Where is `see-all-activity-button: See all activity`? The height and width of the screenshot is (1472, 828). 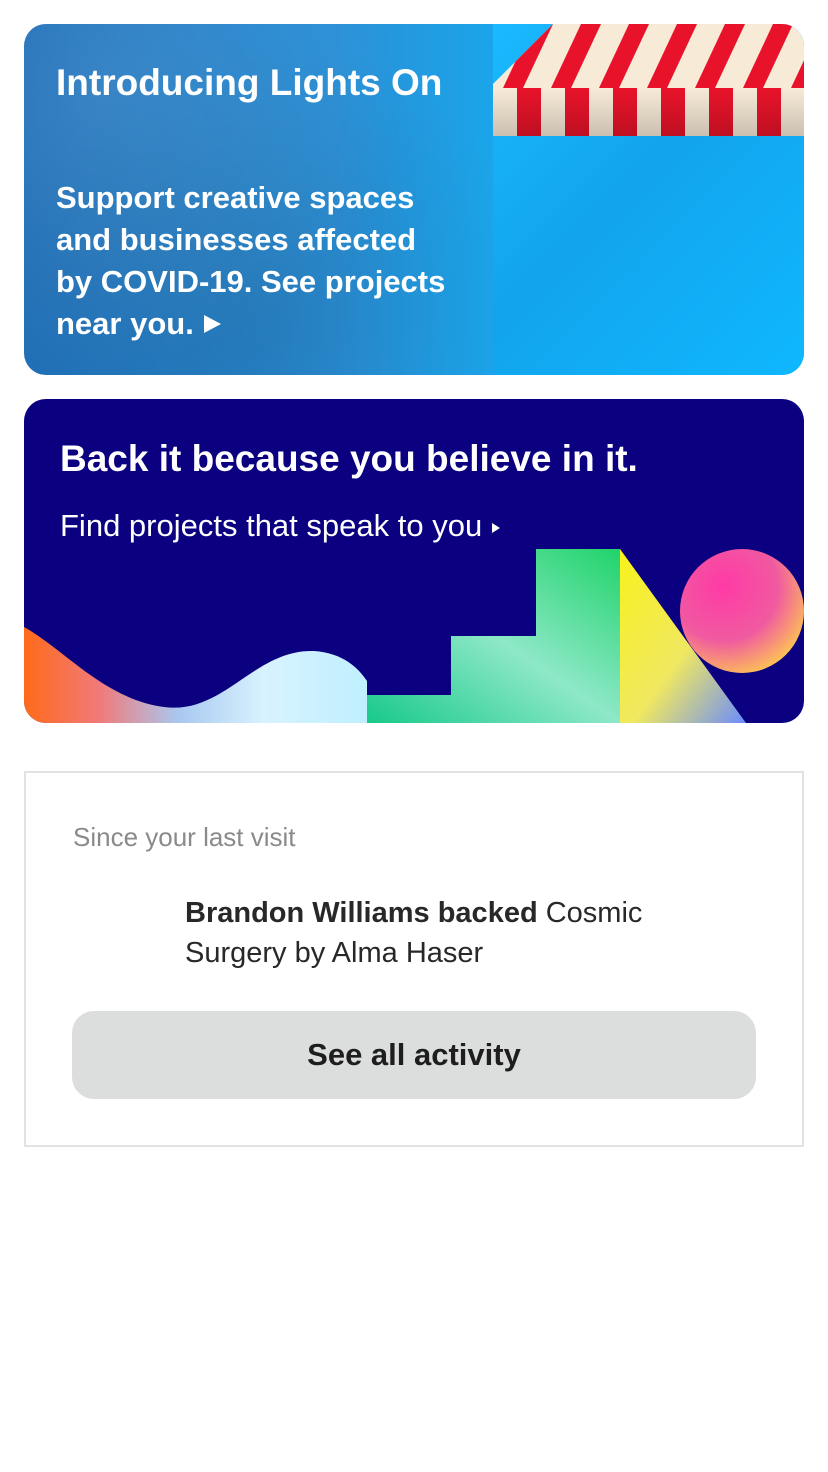
see-all-activity-button: See all activity is located at coordinates (414, 1055).